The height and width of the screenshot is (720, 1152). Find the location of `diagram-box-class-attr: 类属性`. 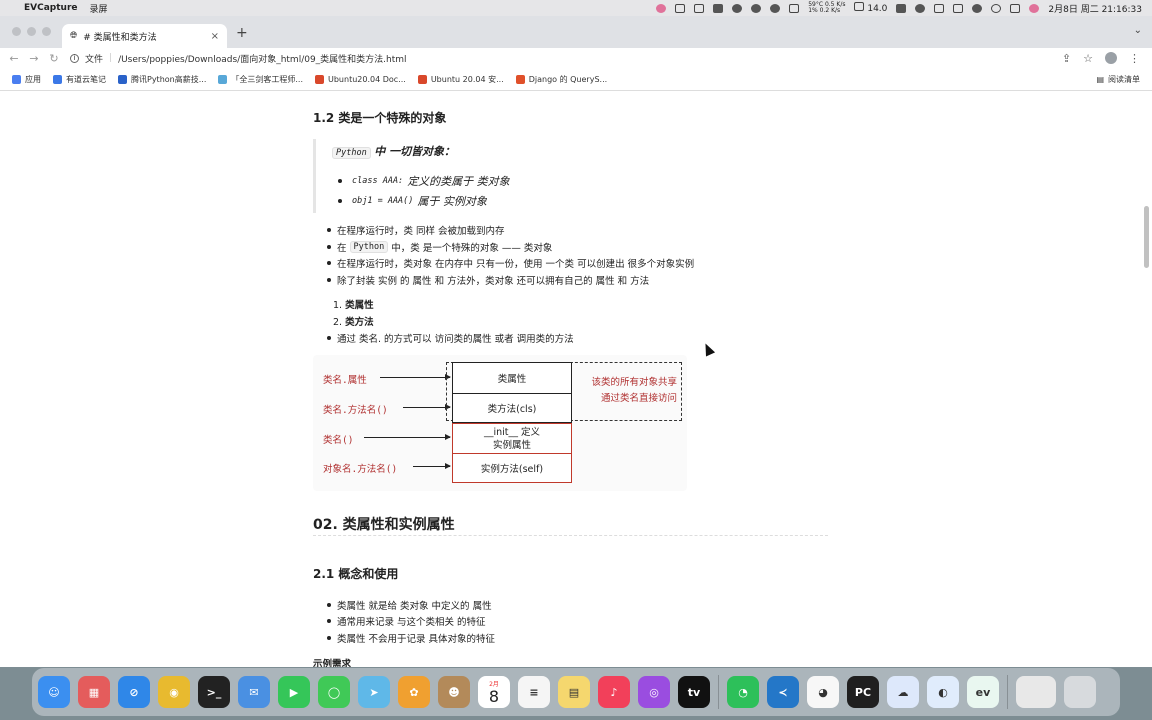

diagram-box-class-attr: 类属性 is located at coordinates (512, 377).